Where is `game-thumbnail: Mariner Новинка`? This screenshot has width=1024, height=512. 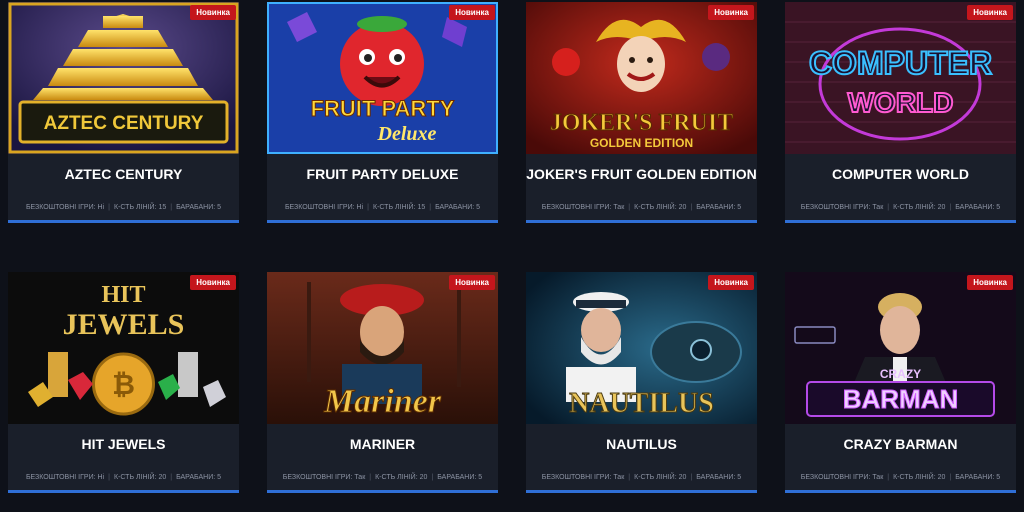
game-thumbnail: Mariner Новинка is located at coordinates (382, 348).